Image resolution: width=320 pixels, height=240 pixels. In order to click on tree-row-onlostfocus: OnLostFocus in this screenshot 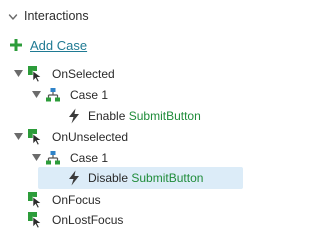, I will do `click(125, 220)`.